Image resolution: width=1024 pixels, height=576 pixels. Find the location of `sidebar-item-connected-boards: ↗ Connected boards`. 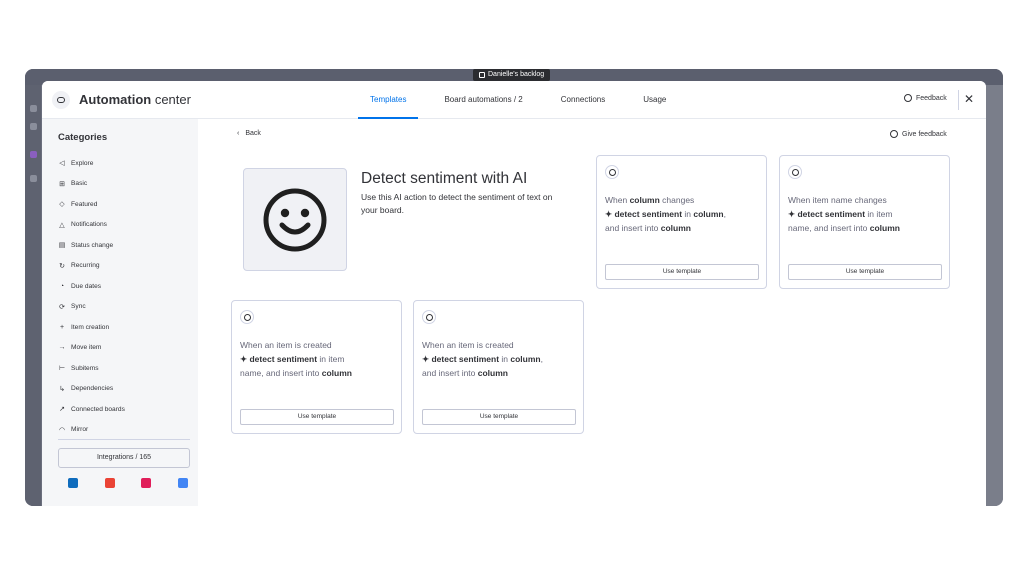

sidebar-item-connected-boards: ↗ Connected boards is located at coordinates (123, 409).